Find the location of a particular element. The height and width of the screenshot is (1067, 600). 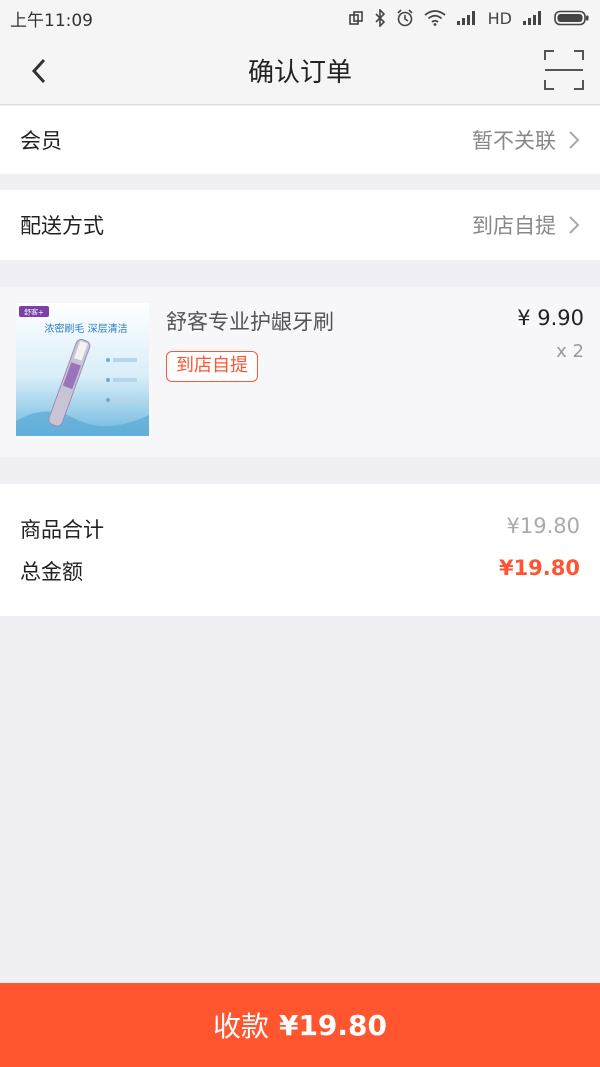

member-label: 会员 is located at coordinates (41, 141).